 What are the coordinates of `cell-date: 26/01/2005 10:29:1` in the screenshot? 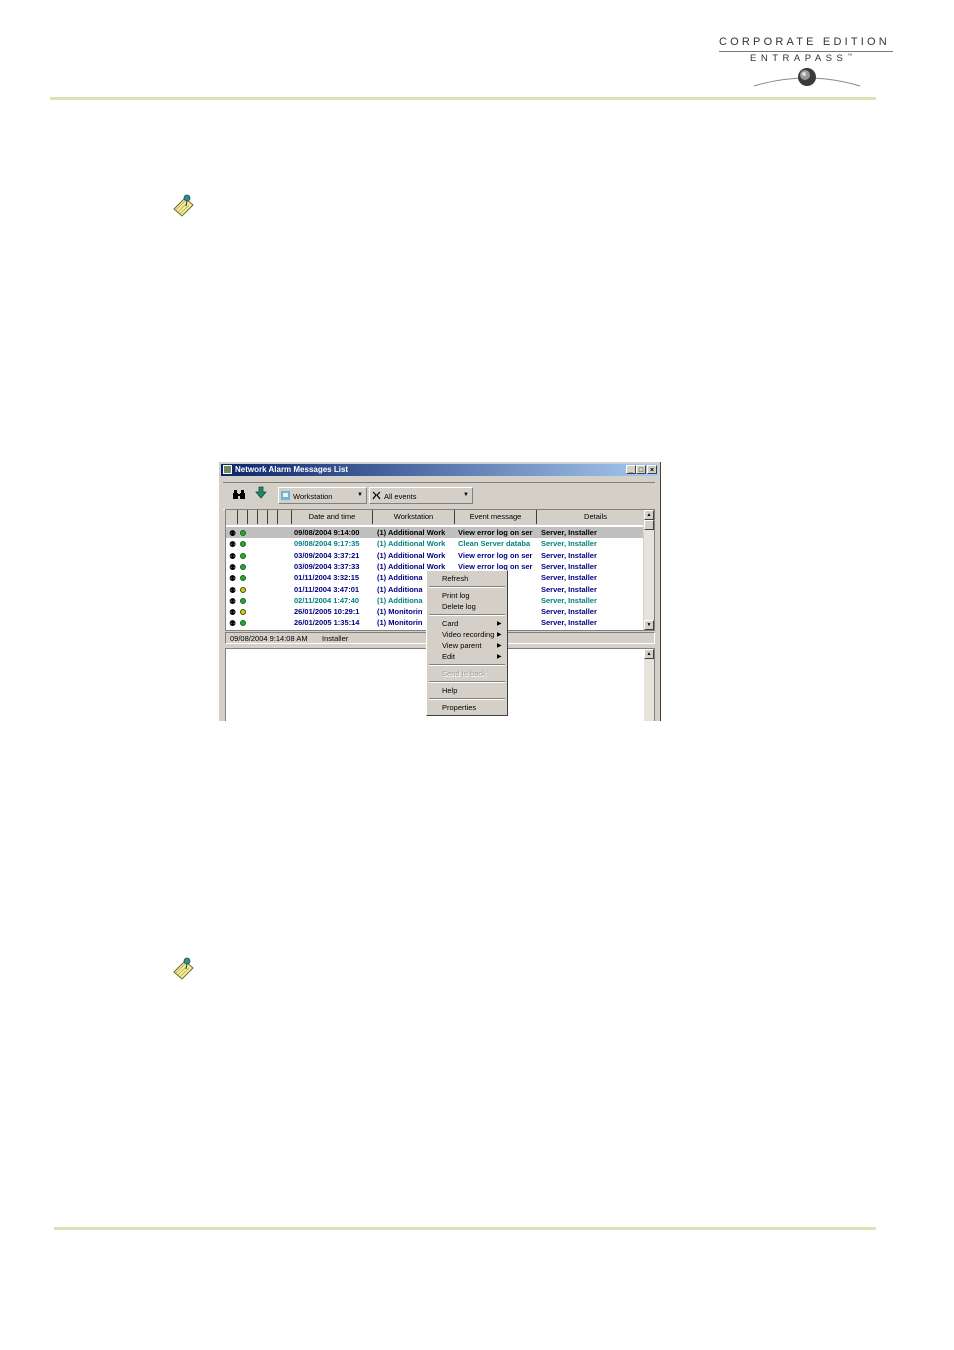 It's located at (327, 612).